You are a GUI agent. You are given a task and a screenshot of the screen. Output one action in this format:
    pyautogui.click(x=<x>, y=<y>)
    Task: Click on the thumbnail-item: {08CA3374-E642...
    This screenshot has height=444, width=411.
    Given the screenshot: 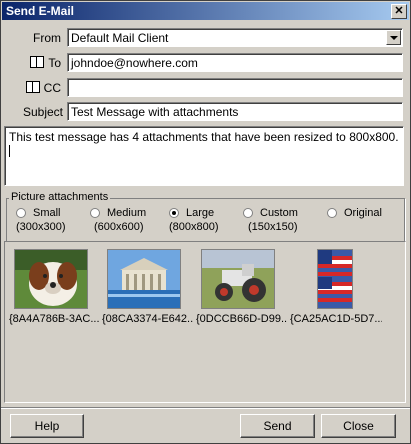 What is the action you would take?
    pyautogui.click(x=148, y=287)
    